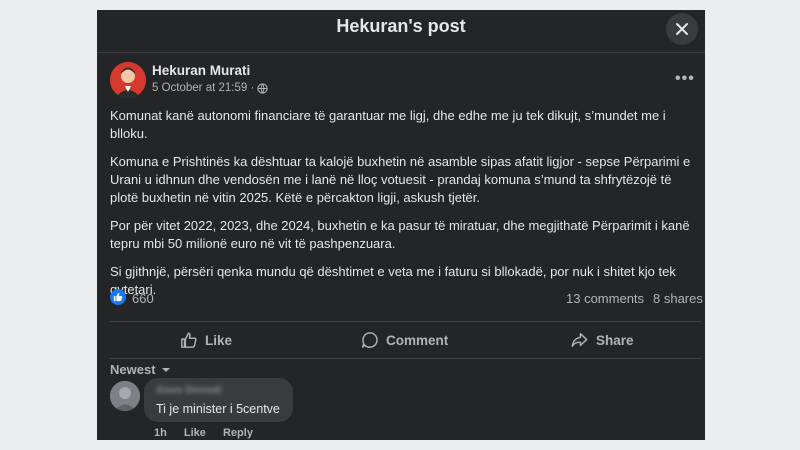  Describe the element at coordinates (210, 433) in the screenshot. I see `comment-actions: 1h Like Reply` at that location.